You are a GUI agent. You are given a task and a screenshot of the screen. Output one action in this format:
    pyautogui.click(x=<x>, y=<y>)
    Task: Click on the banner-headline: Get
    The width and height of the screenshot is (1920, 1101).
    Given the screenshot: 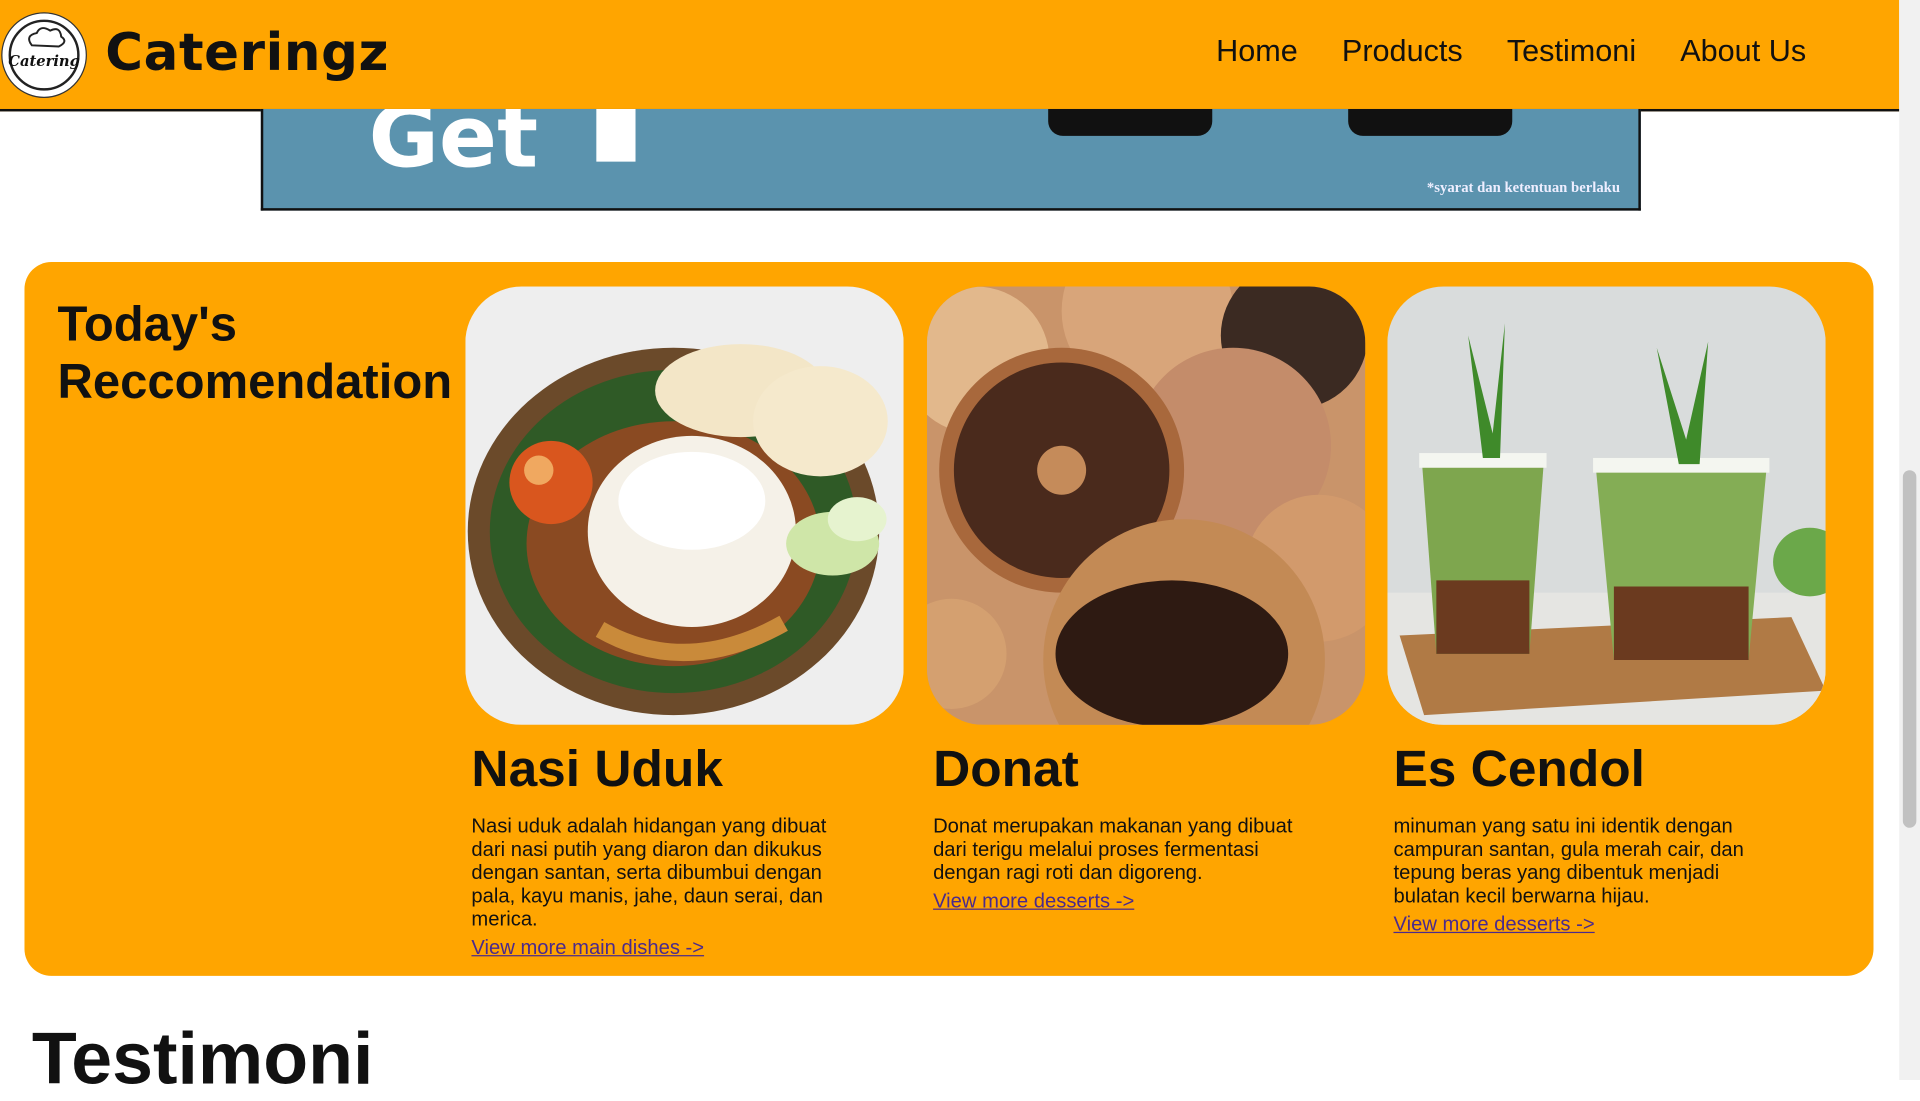 What is the action you would take?
    pyautogui.click(x=453, y=148)
    